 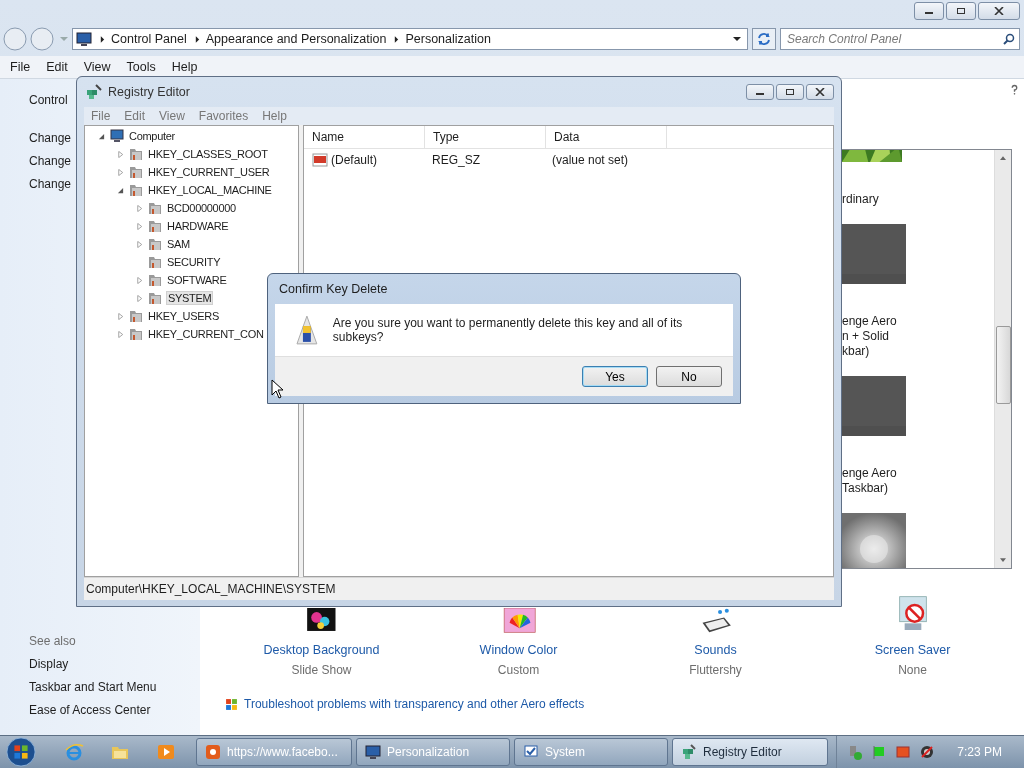 What do you see at coordinates (750, 752) in the screenshot?
I see `taskbar-button: Registry Editor` at bounding box center [750, 752].